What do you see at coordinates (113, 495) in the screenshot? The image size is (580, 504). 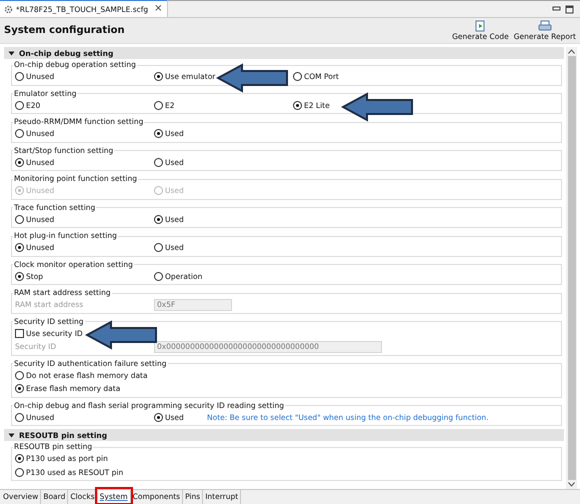 I see `highlight-frame` at bounding box center [113, 495].